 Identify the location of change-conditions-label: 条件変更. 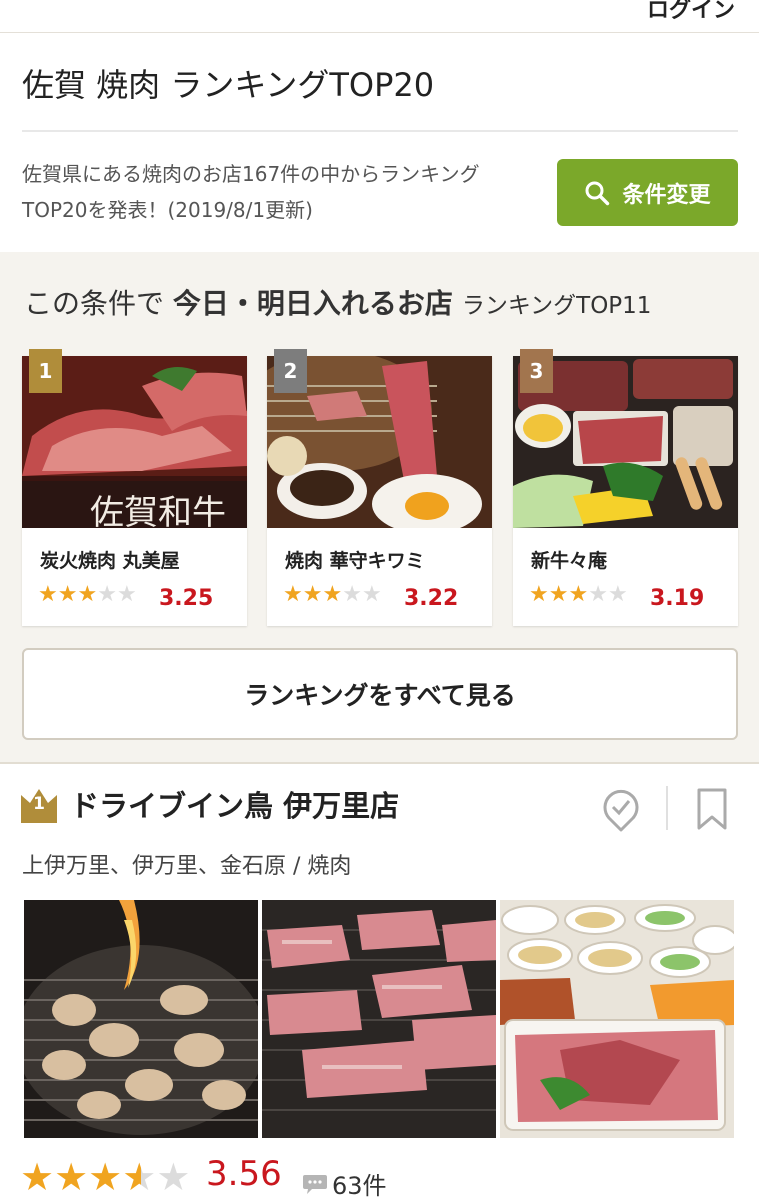
(666, 195).